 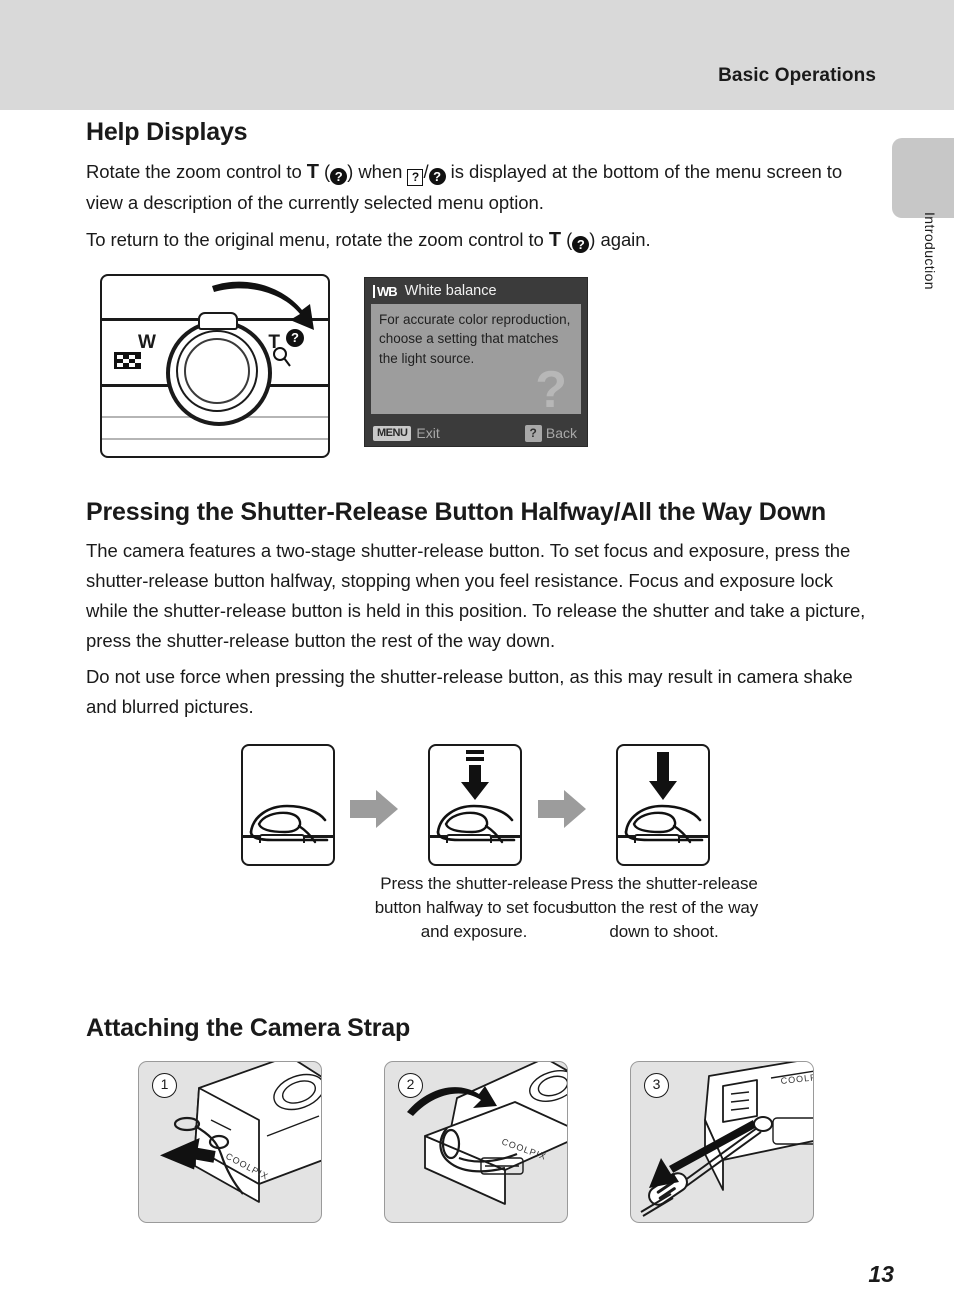 I want to click on wide-label: W, so click(x=147, y=343).